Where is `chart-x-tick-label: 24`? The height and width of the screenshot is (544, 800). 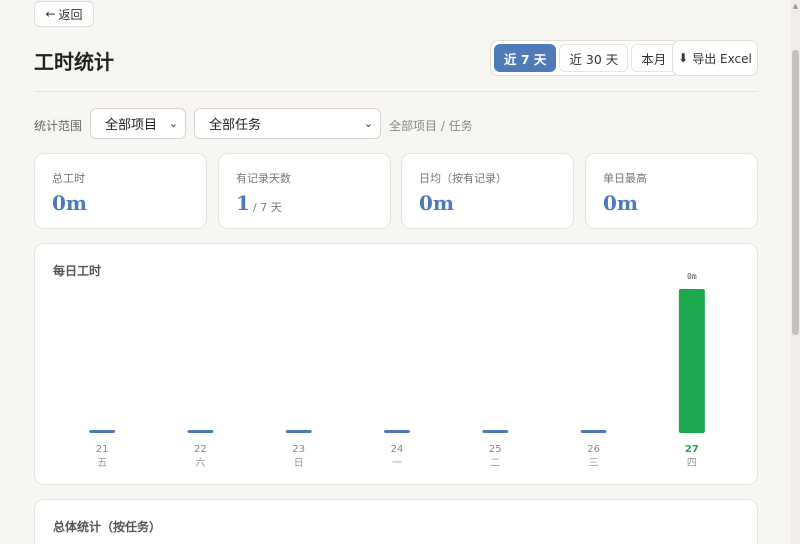 chart-x-tick-label: 24 is located at coordinates (397, 449).